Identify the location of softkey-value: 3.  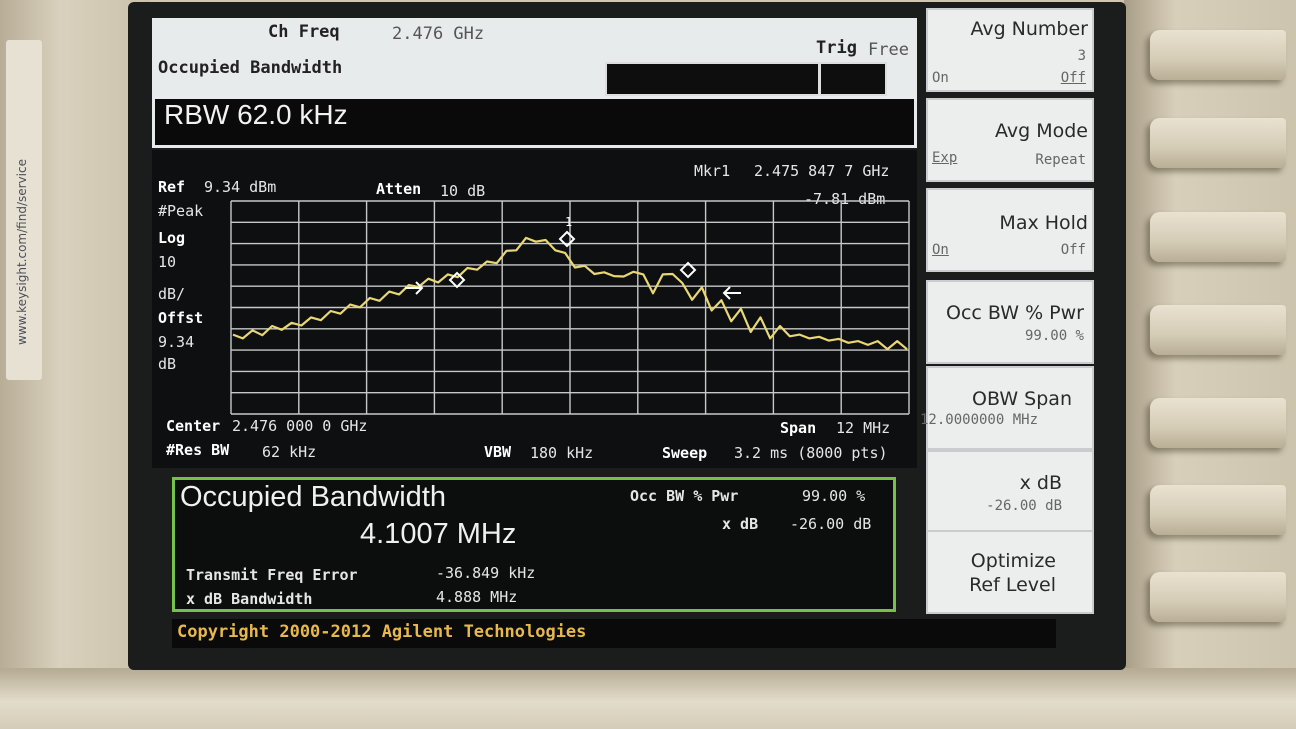
(1081, 56).